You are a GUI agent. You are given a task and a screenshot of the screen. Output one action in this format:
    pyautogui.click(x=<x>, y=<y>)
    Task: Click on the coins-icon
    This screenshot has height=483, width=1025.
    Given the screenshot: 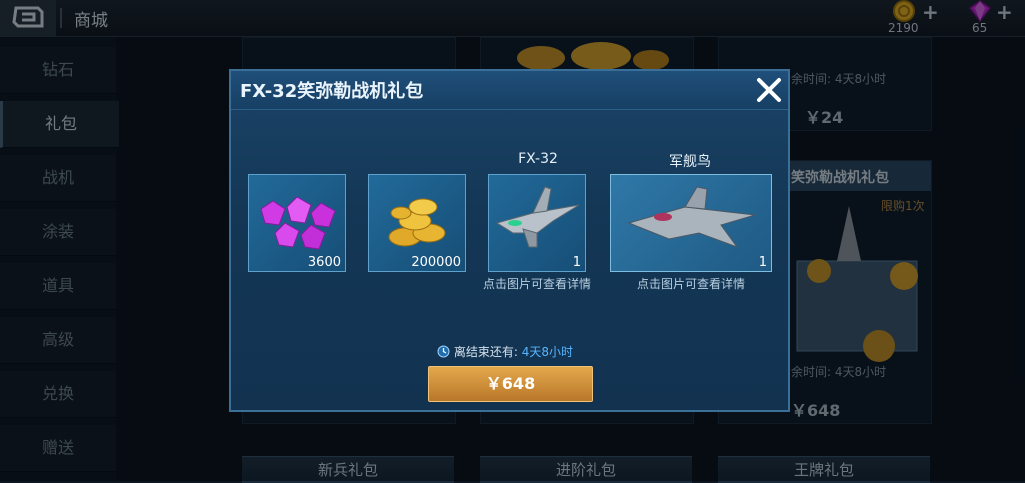 What is the action you would take?
    pyautogui.click(x=417, y=222)
    